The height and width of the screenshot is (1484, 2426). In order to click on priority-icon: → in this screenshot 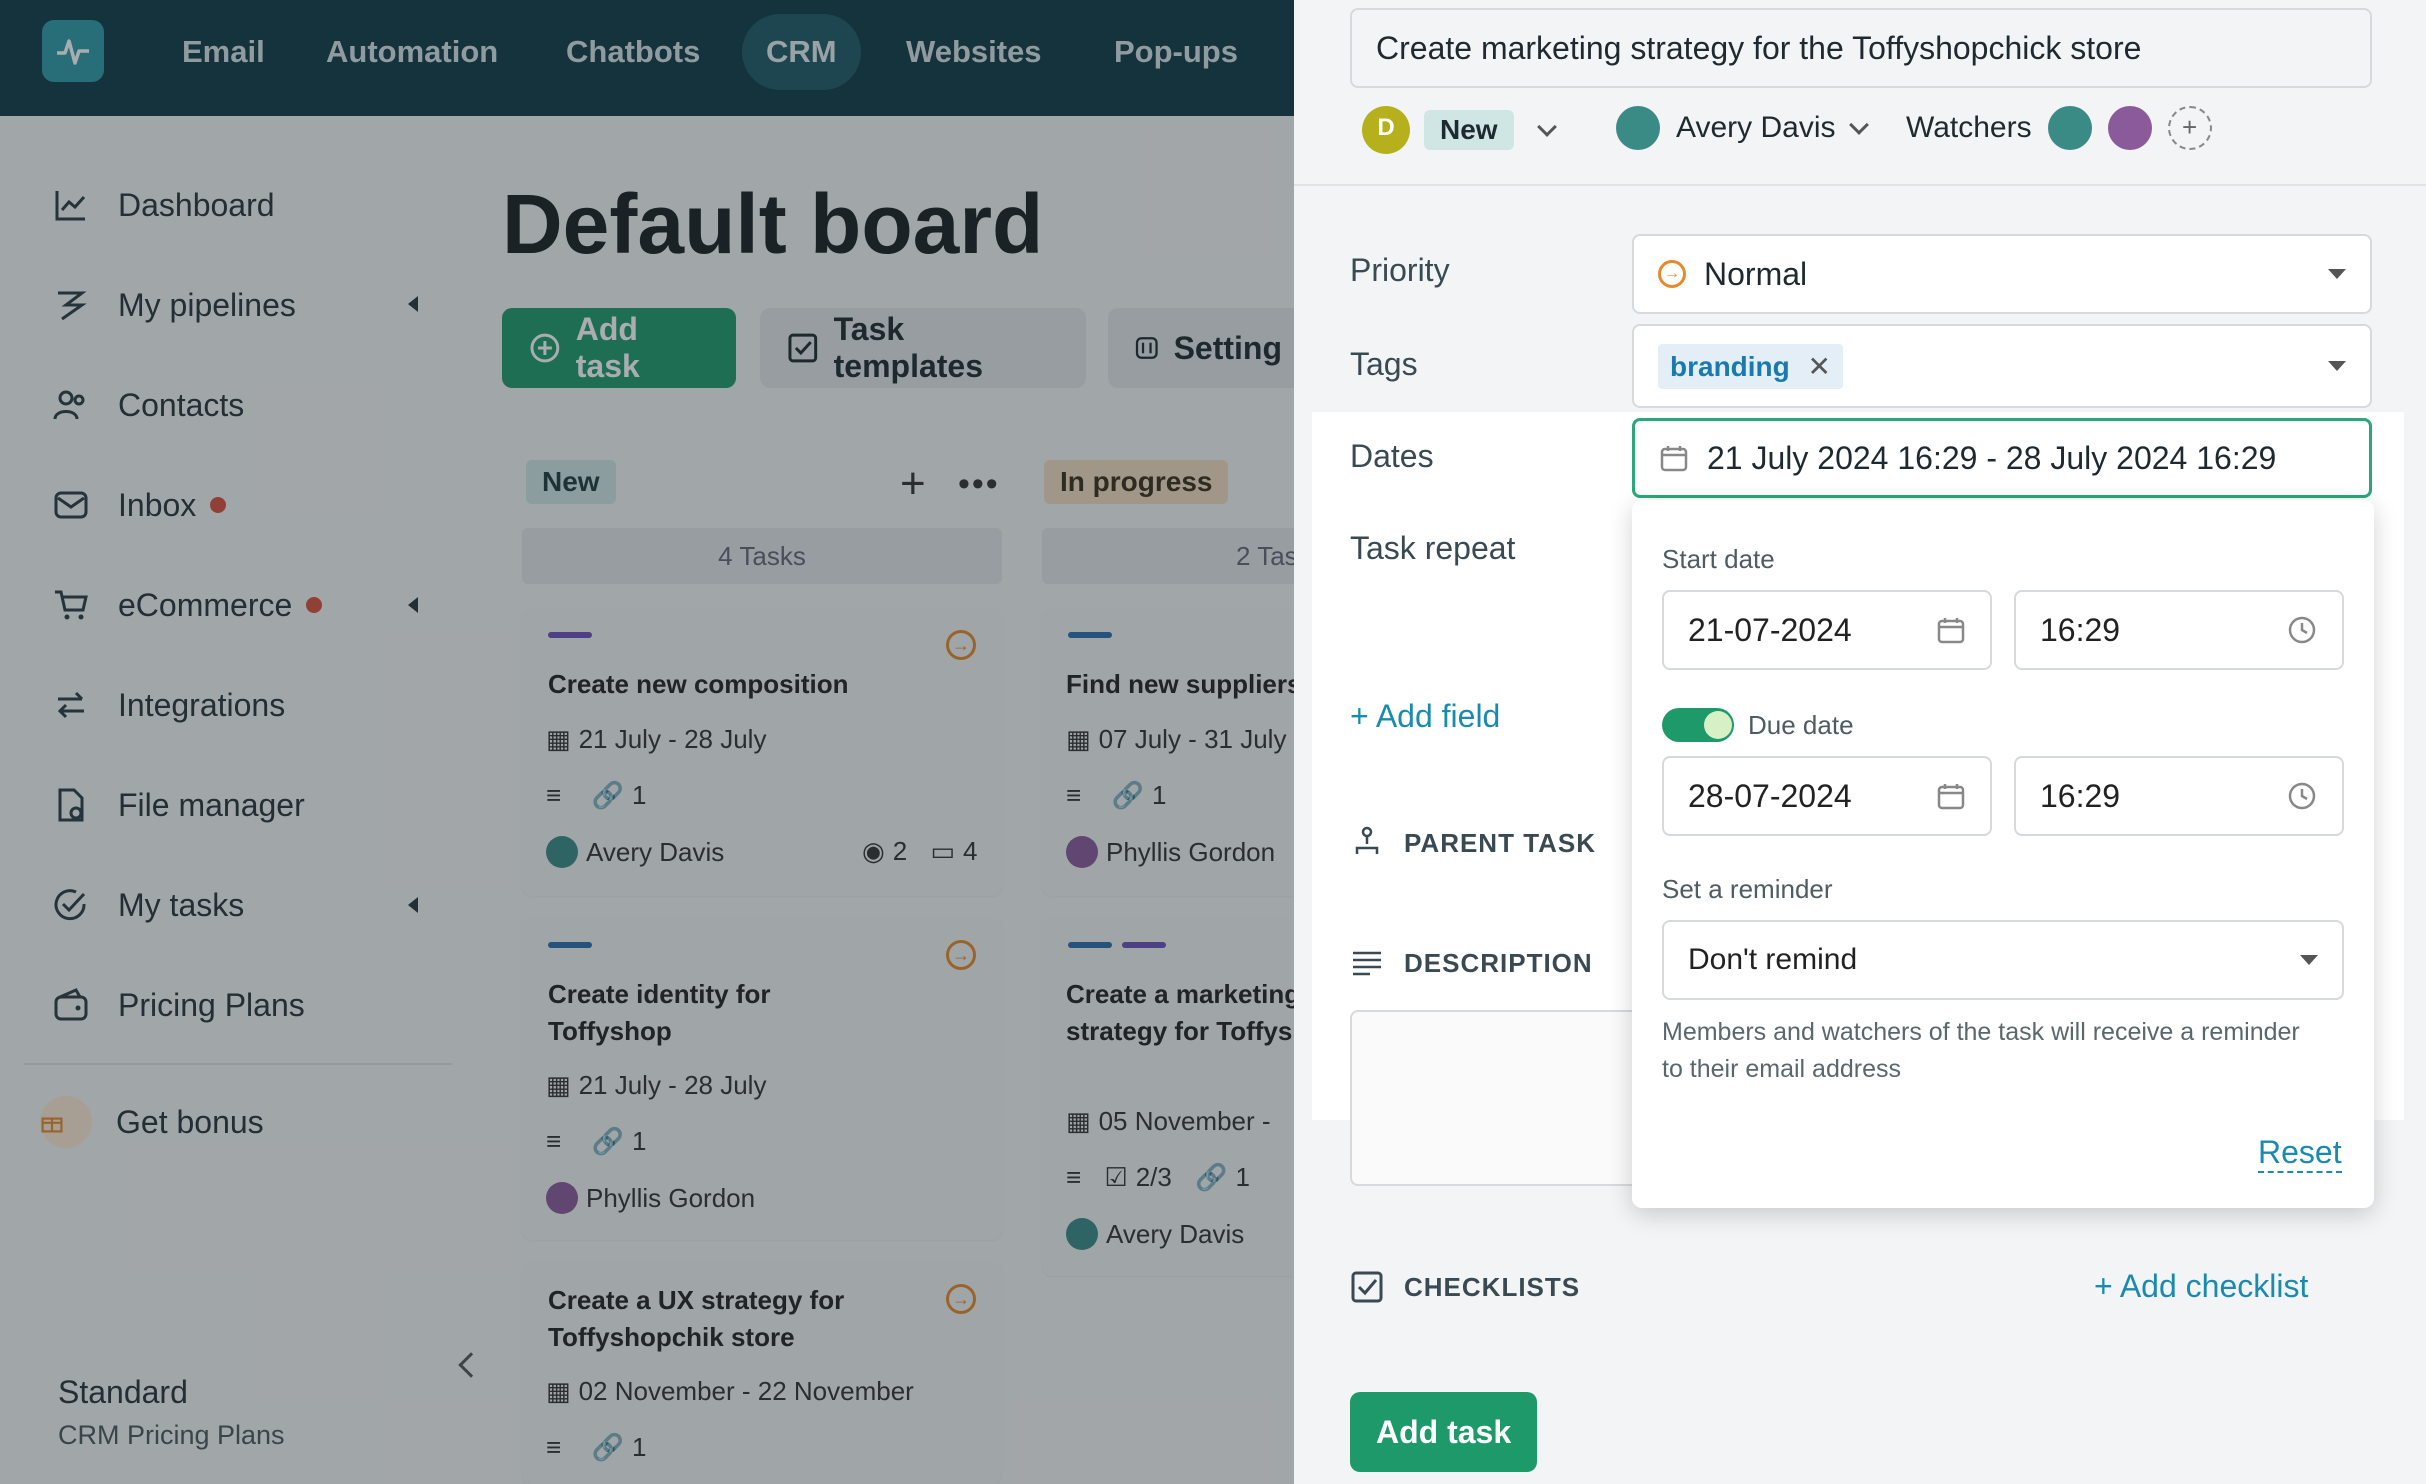, I will do `click(1672, 274)`.